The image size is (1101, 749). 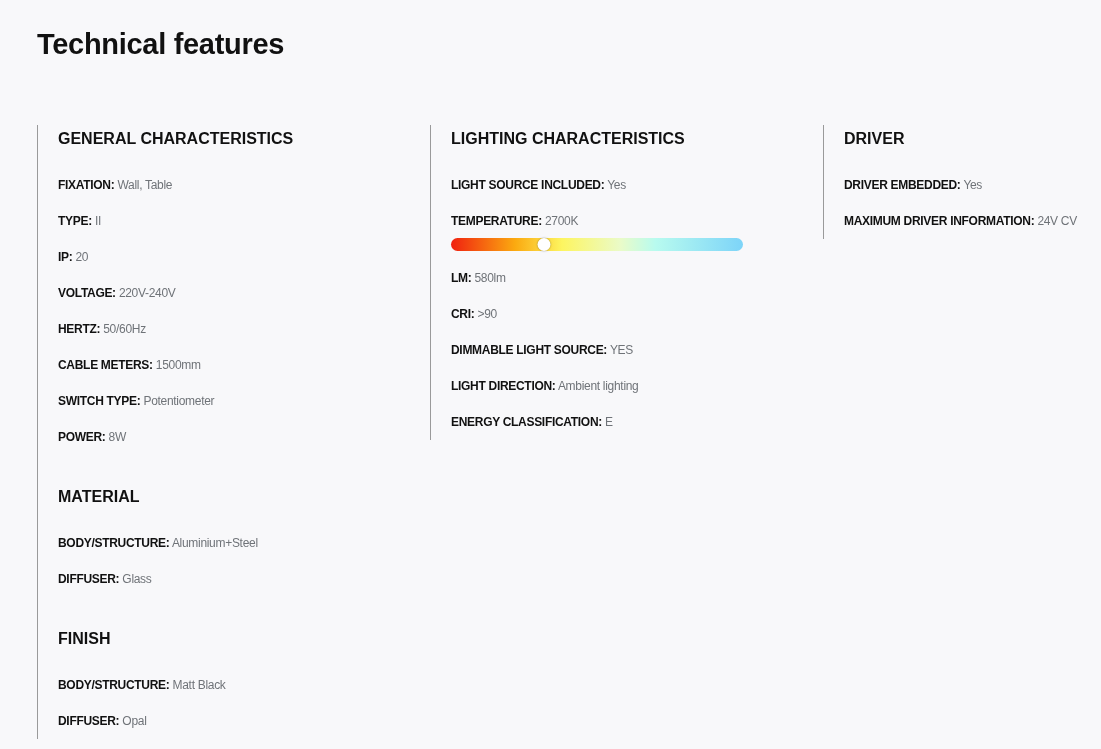 What do you see at coordinates (542, 350) in the screenshot?
I see `spec-text: DIMMABLE LIGHT SOURCE: YES` at bounding box center [542, 350].